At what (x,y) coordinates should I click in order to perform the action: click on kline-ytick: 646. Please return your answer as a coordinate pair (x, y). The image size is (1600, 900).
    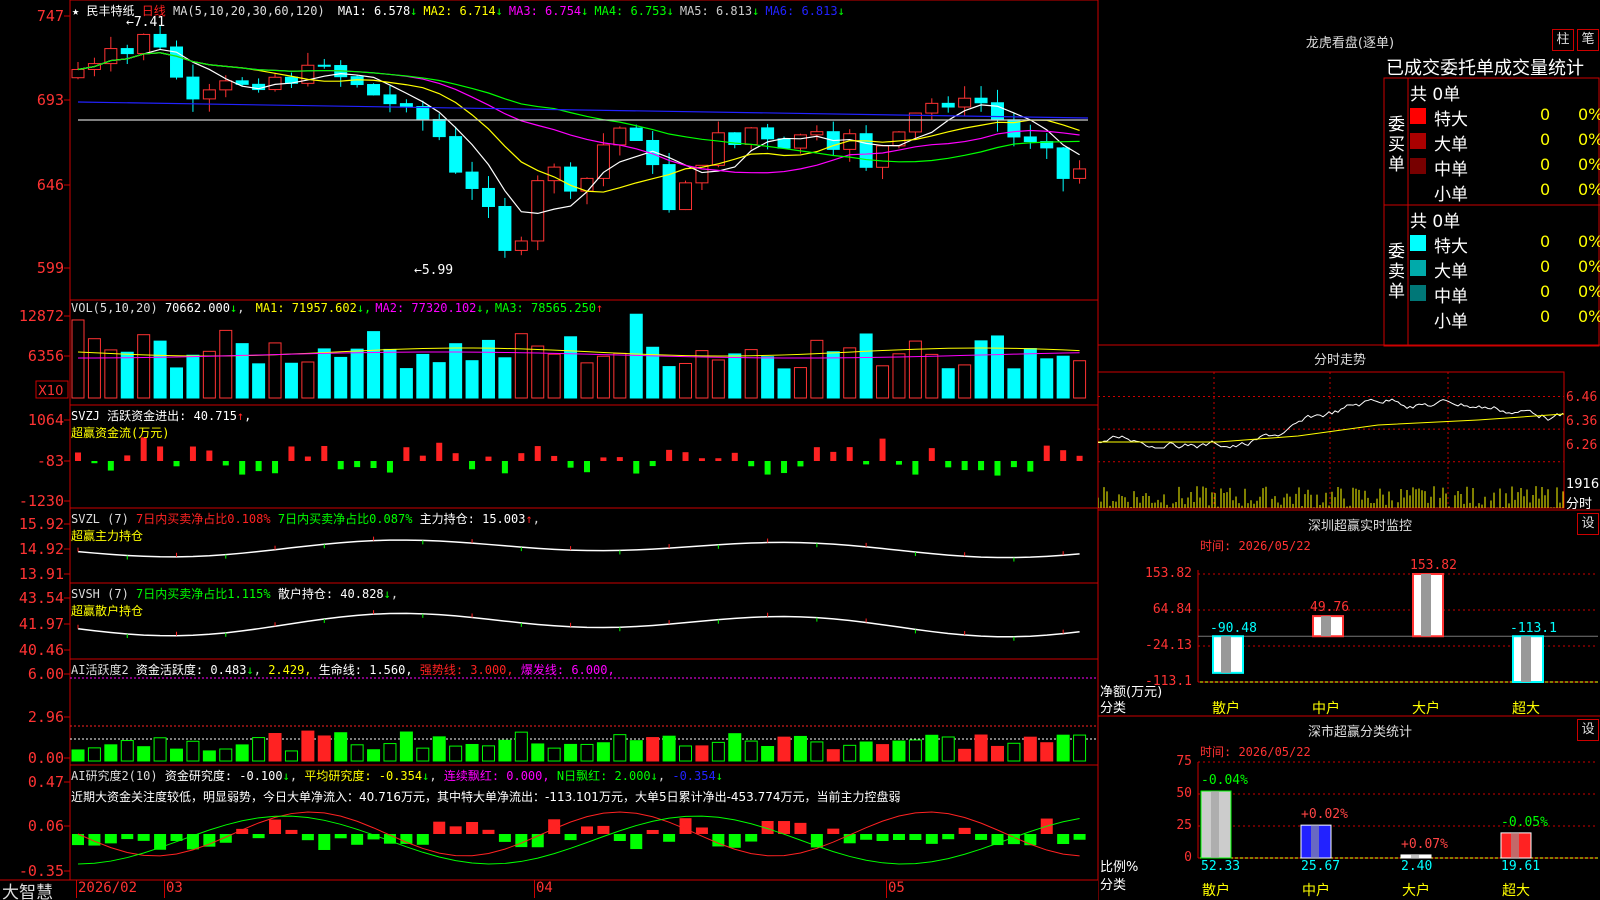
    Looking at the image, I should click on (50, 185).